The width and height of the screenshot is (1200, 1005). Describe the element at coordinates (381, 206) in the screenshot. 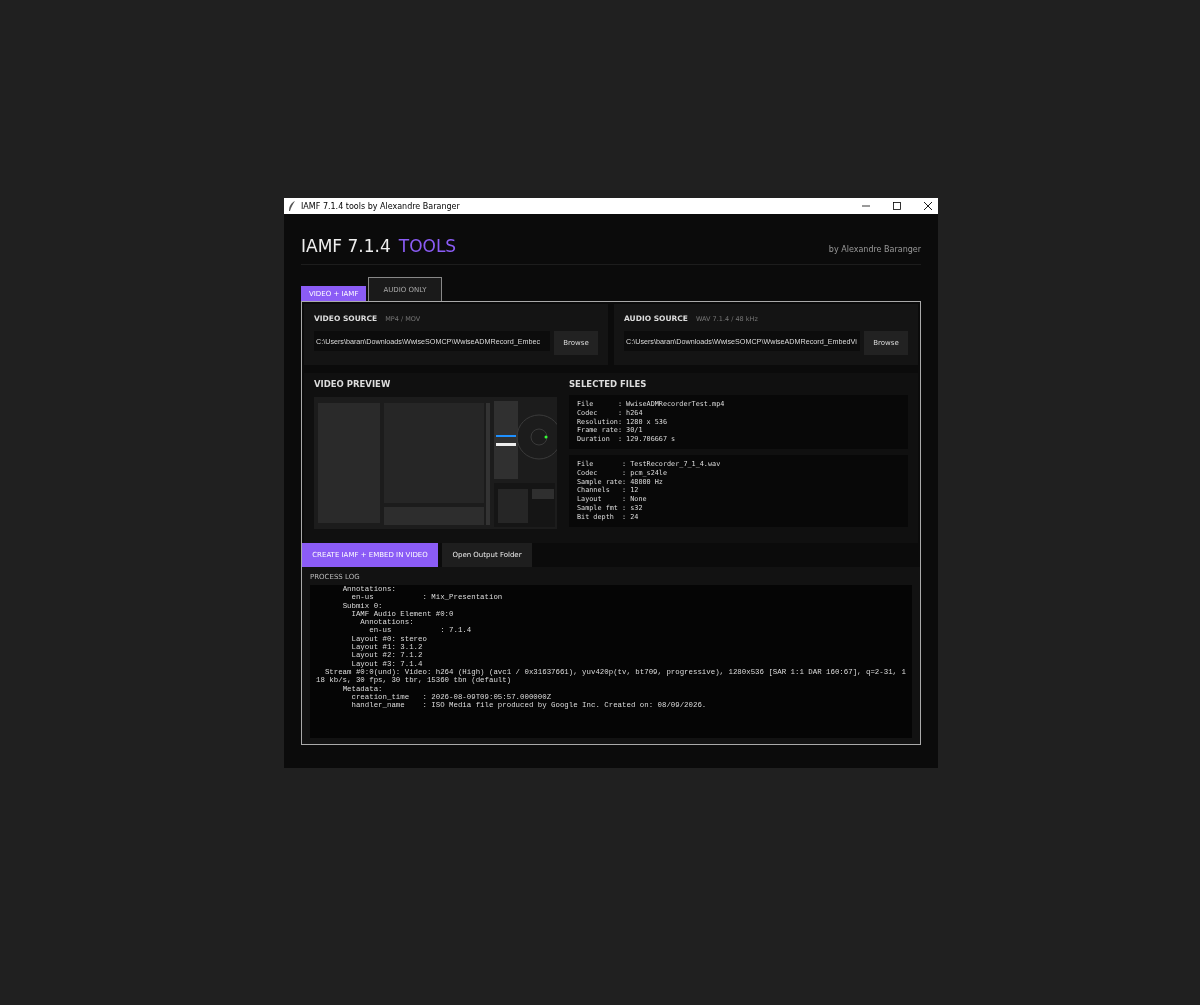

I see `window-title: IAMF 7.1.4 tools by Alexandre Baranger` at that location.